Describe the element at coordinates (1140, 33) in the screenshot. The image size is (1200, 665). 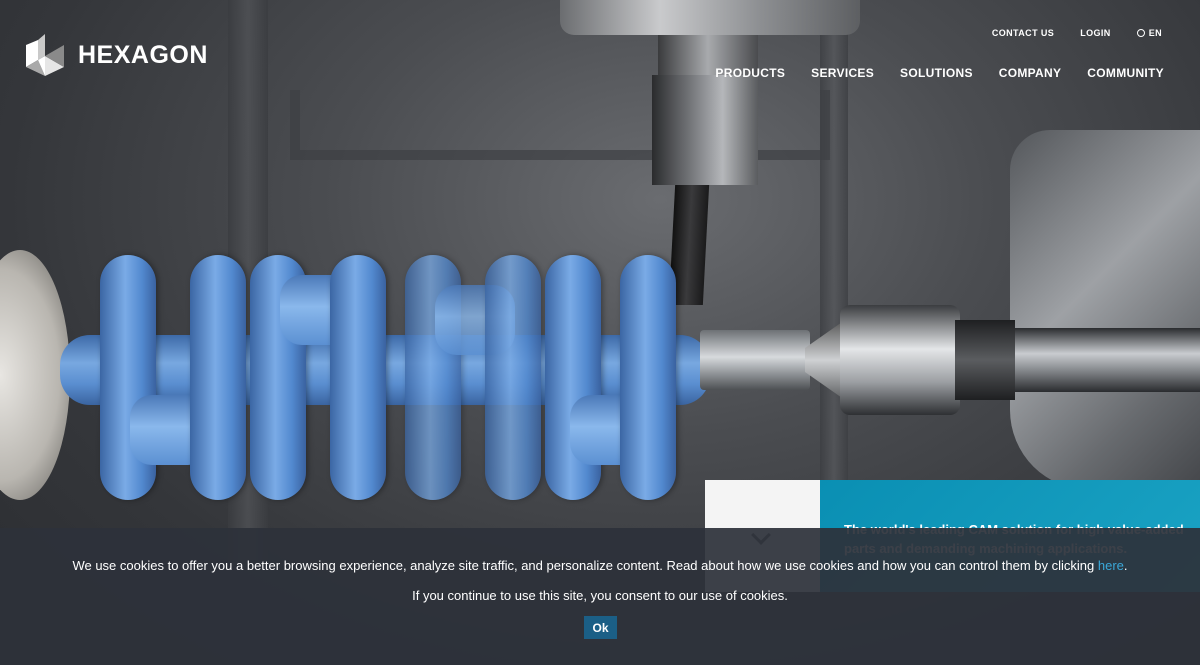
I see `globe-icon` at that location.